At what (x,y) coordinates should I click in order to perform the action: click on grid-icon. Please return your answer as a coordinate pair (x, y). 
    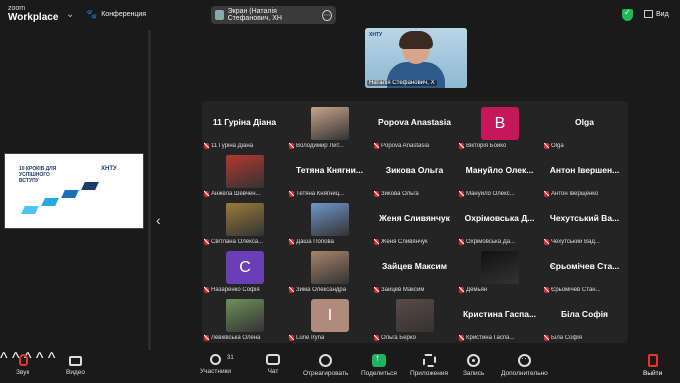
    Looking at the image, I should click on (648, 14).